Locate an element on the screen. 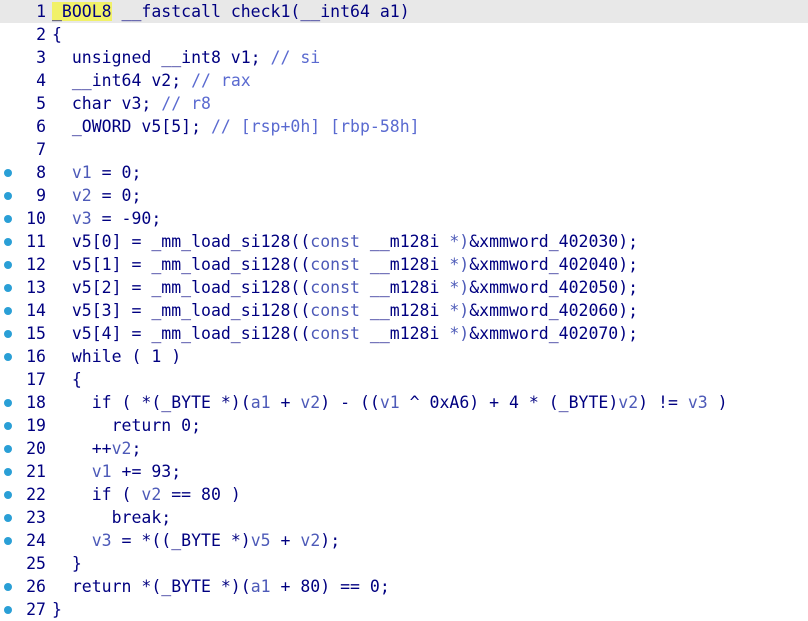 This screenshot has height=621, width=808. code-text: v1 = 0; is located at coordinates (97, 172).